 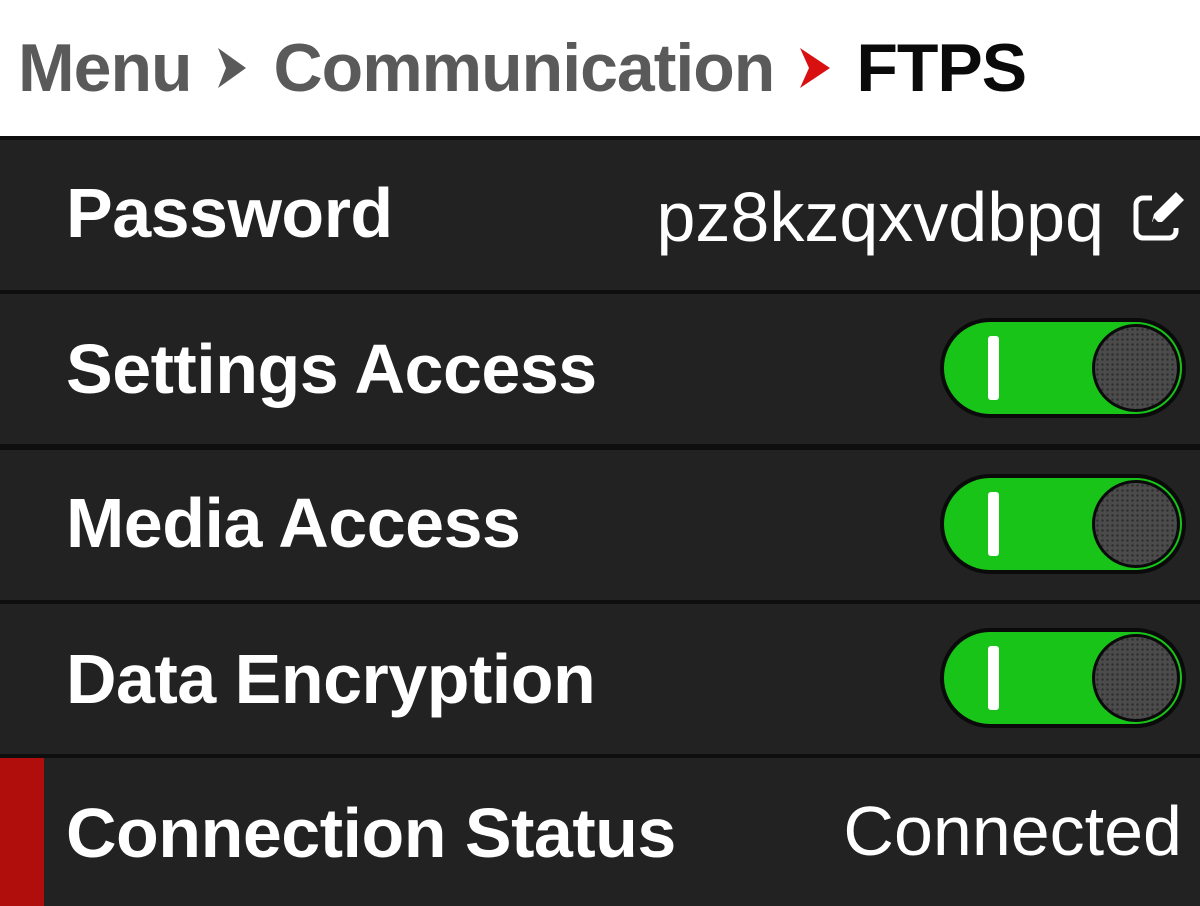 What do you see at coordinates (371, 833) in the screenshot?
I see `connection-status-label: Connection Status` at bounding box center [371, 833].